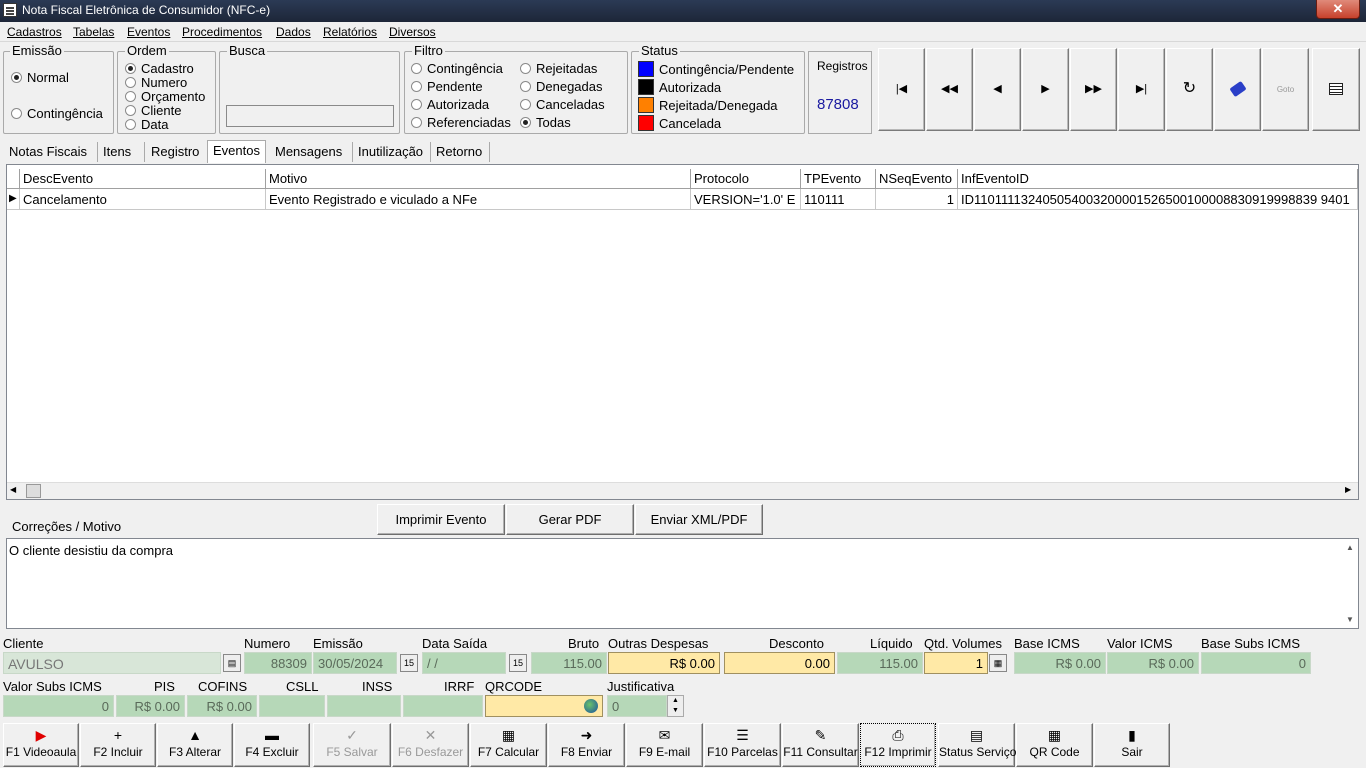  What do you see at coordinates (48, 154) in the screenshot?
I see `tab-notas-fiscais: Notas Fiscais` at bounding box center [48, 154].